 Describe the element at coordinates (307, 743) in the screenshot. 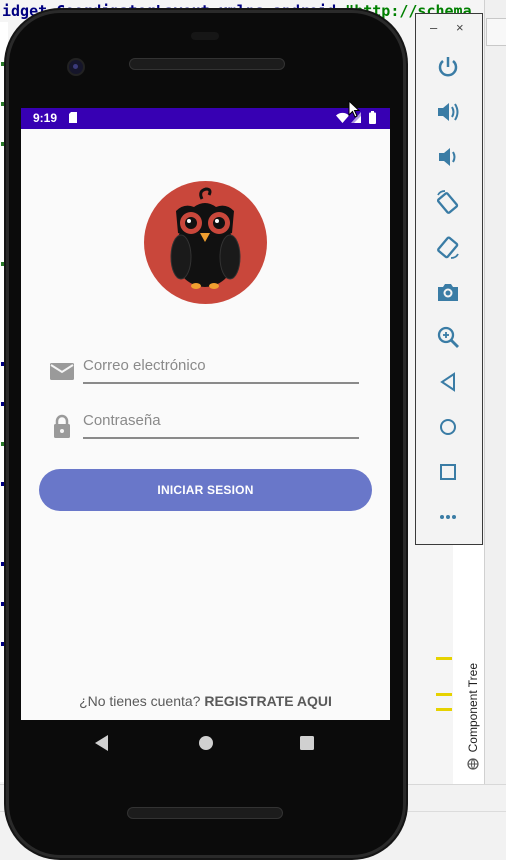

I see `nav-recents-icon` at that location.